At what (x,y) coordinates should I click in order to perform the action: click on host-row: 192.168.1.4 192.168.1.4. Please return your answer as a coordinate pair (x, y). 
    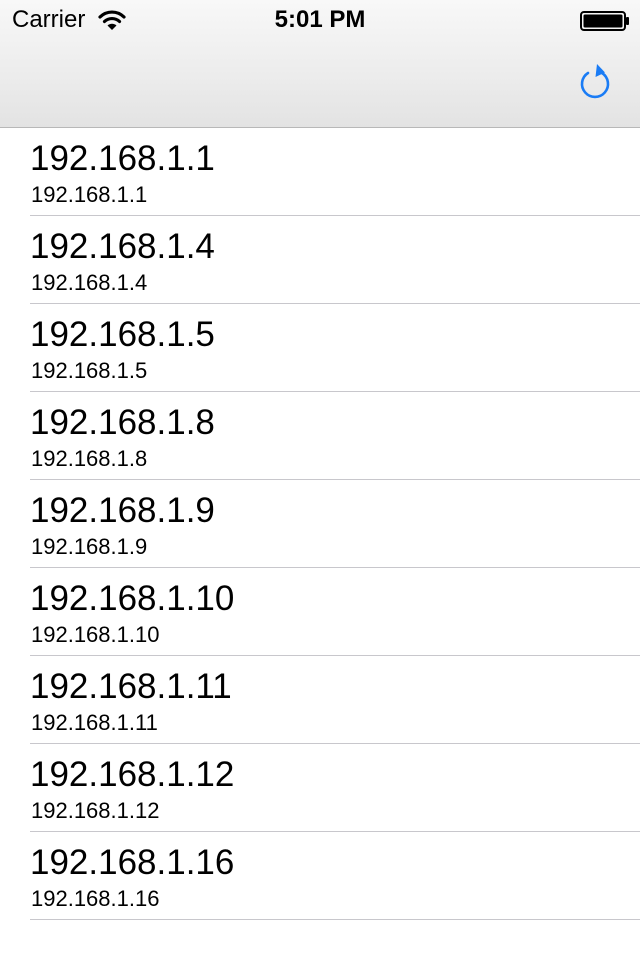
    Looking at the image, I should click on (320, 260).